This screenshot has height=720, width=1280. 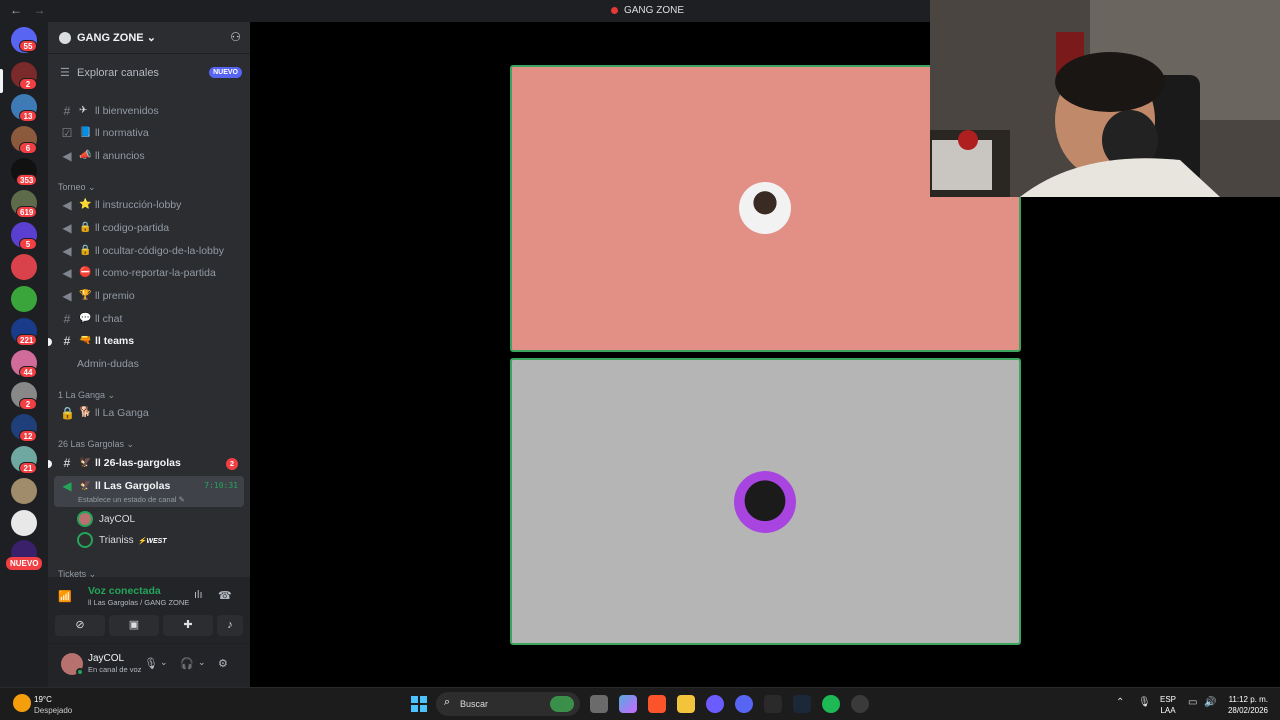 What do you see at coordinates (744, 704) in the screenshot?
I see `discord-icon` at bounding box center [744, 704].